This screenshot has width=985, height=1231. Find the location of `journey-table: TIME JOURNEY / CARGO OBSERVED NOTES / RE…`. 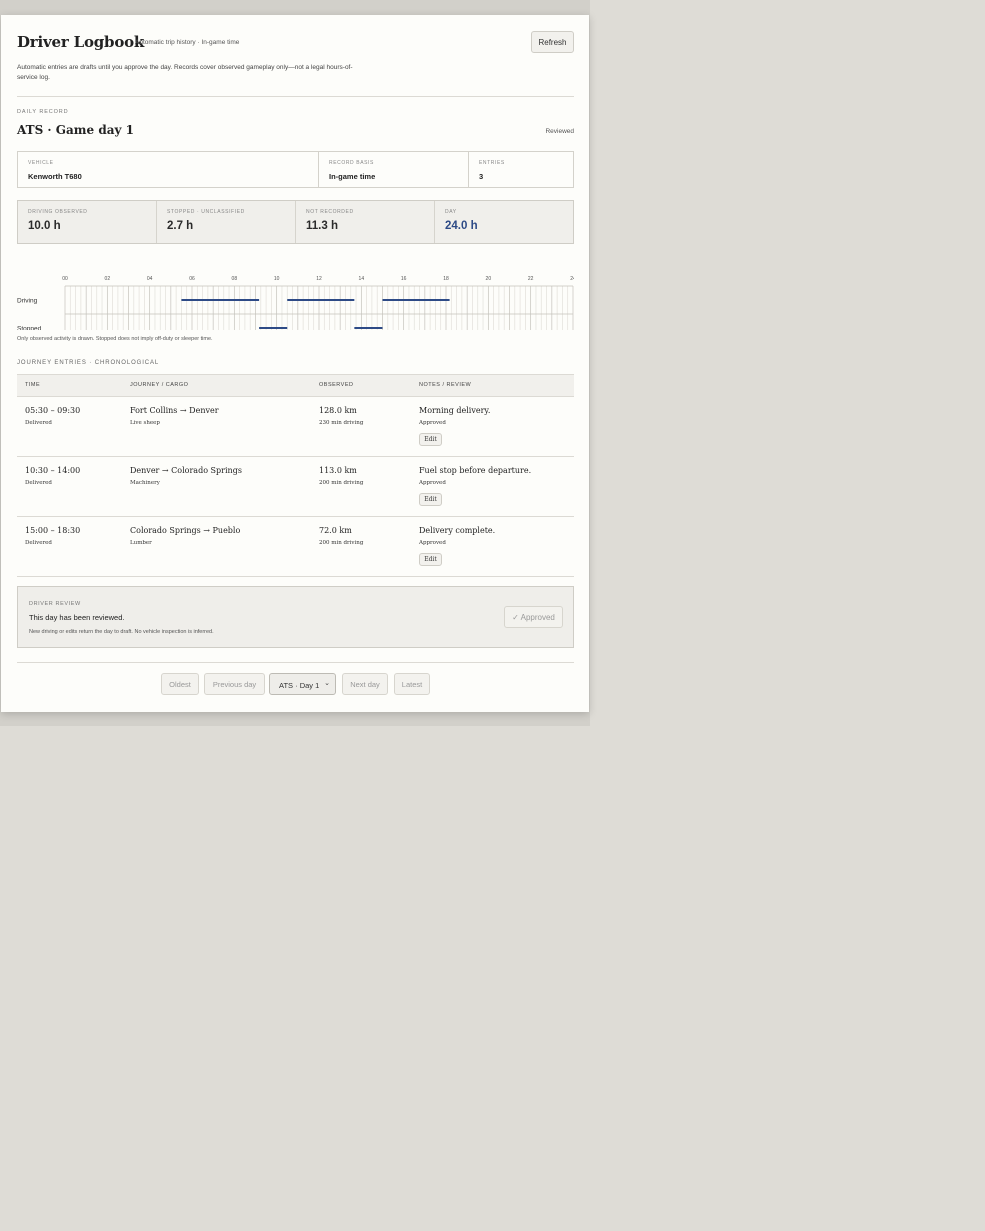

journey-table: TIME JOURNEY / CARGO OBSERVED NOTES / RE… is located at coordinates (295, 475).